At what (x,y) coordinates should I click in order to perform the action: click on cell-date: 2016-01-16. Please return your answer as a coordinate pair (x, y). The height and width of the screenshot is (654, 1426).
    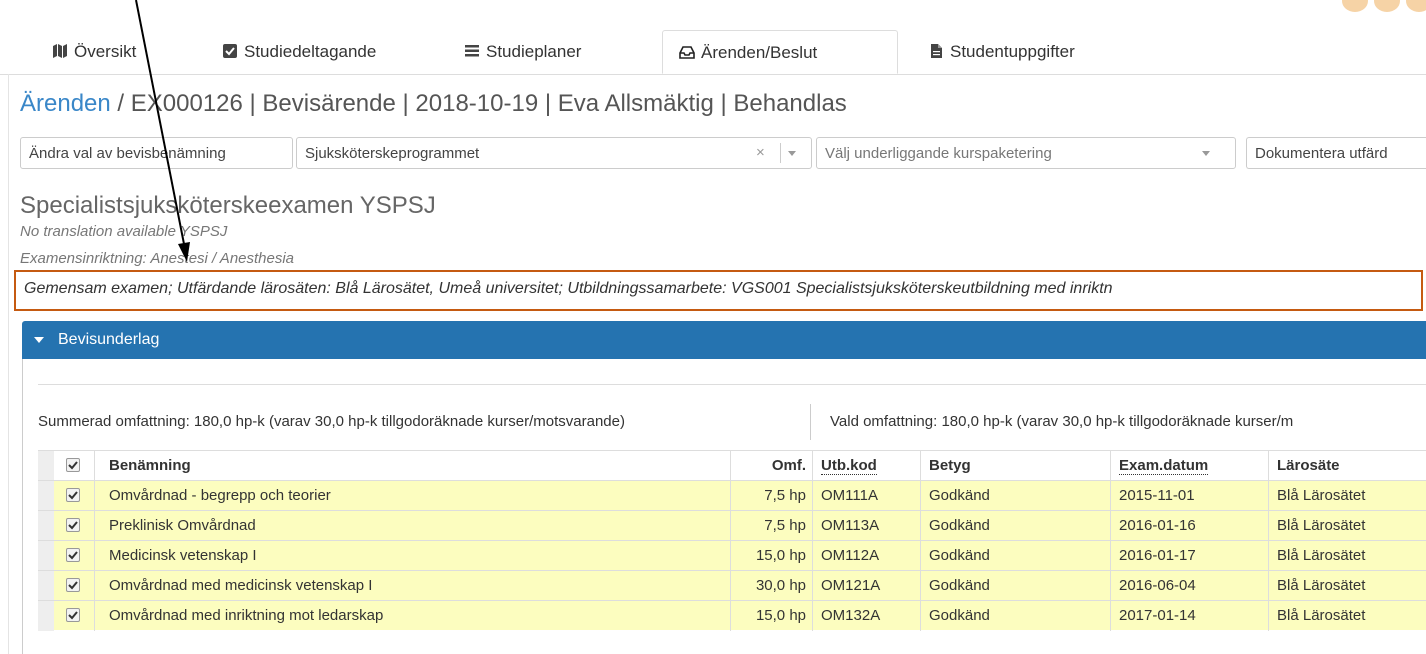
    Looking at the image, I should click on (1189, 526).